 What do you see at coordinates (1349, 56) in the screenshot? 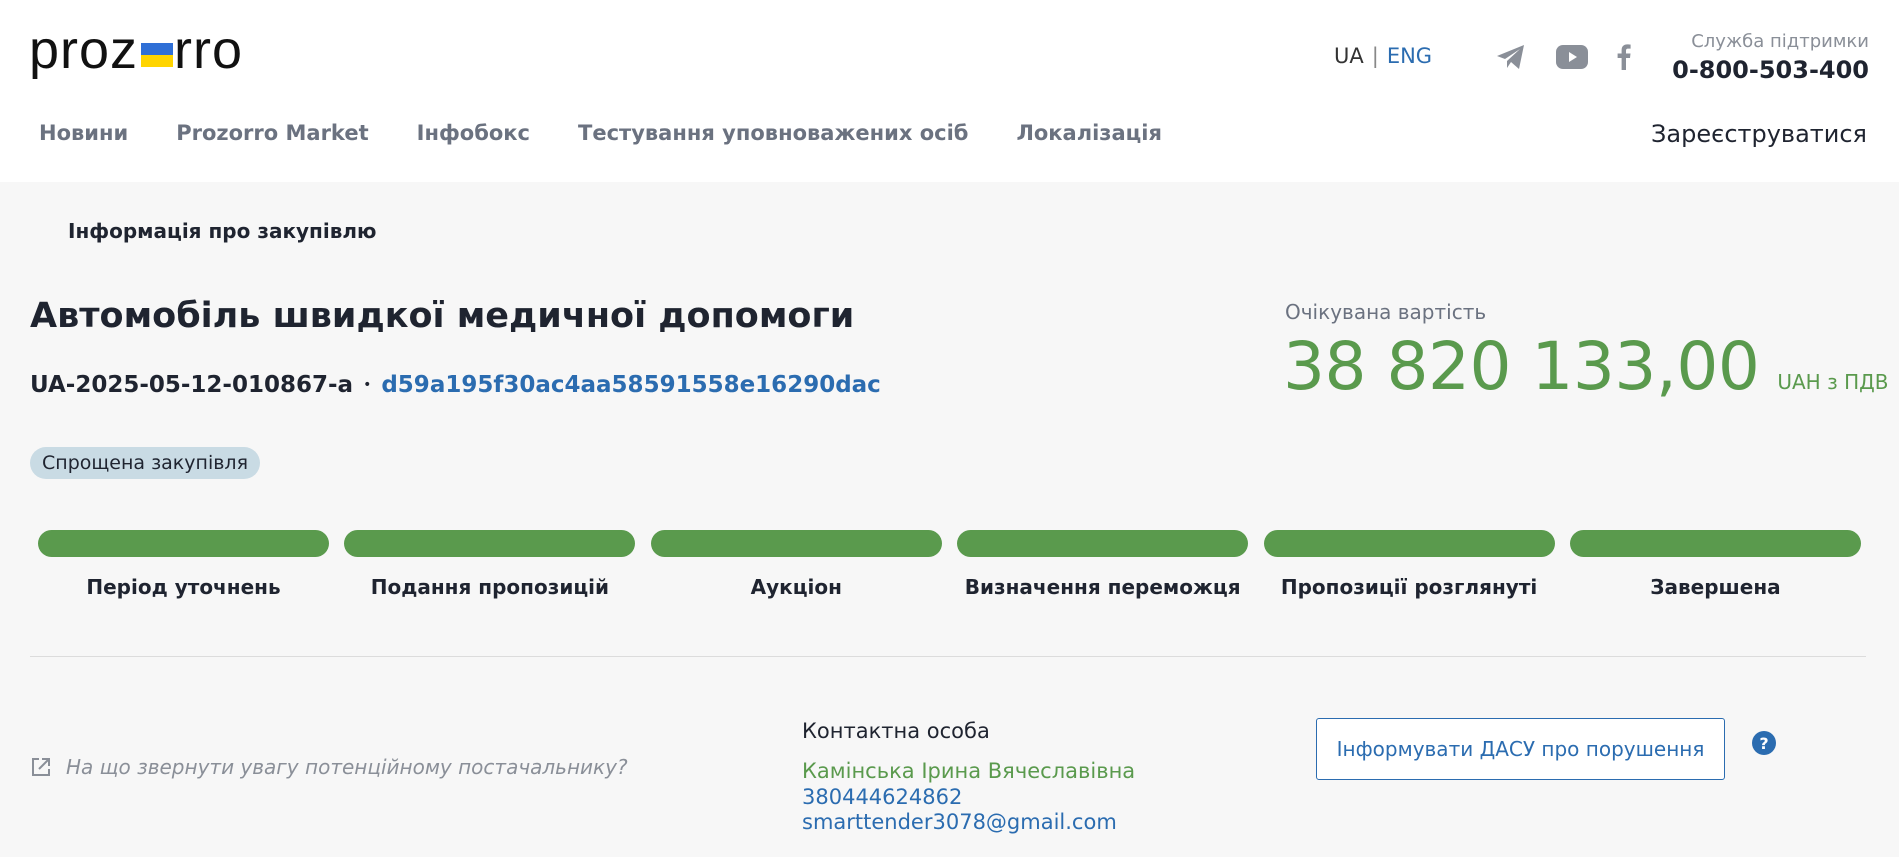
I see `lang-ua: UA` at bounding box center [1349, 56].